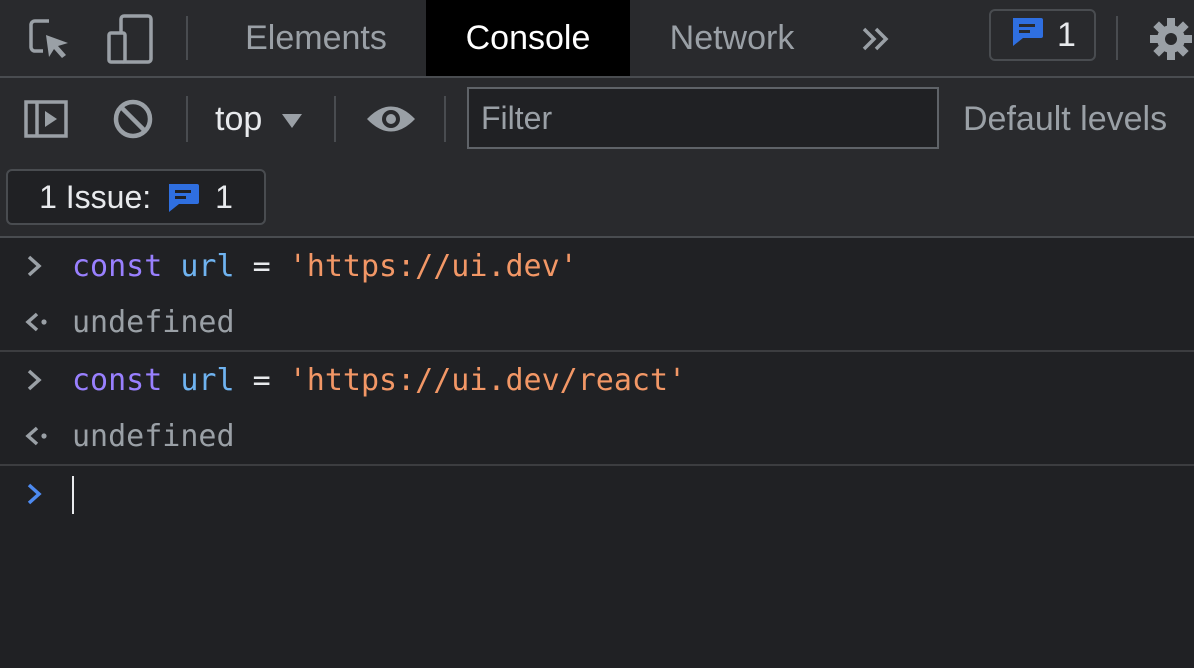 The height and width of the screenshot is (668, 1194). What do you see at coordinates (703, 118) in the screenshot?
I see `filter-input` at bounding box center [703, 118].